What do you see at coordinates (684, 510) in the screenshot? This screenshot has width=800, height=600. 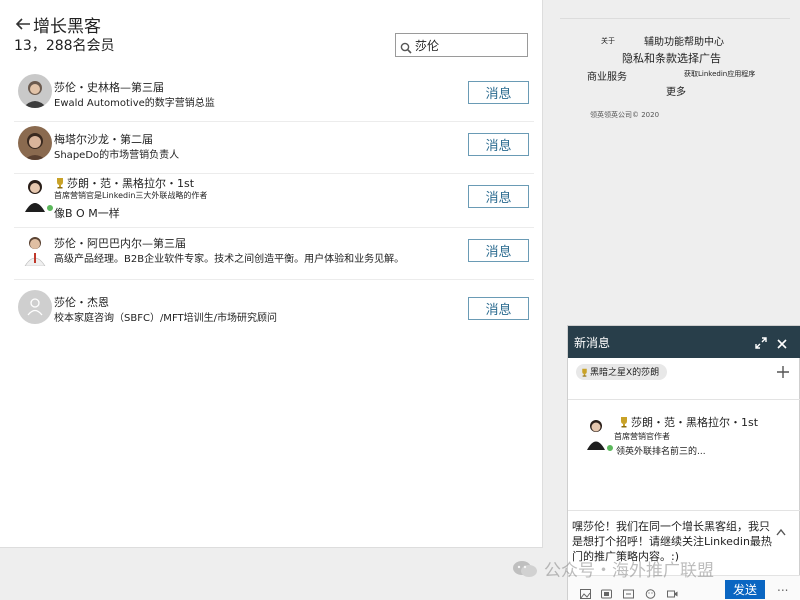 I see `chat-divider` at bounding box center [684, 510].